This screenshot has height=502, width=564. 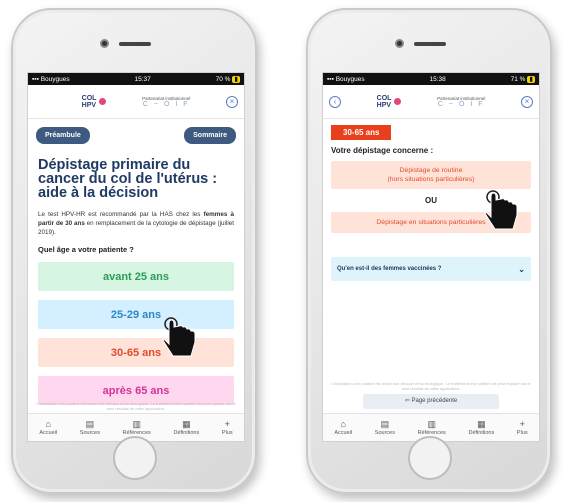 What do you see at coordinates (431, 269) in the screenshot?
I see `vaccinated-women-accordion: Qu'en est-il des femmes vaccinées ? ⌄` at bounding box center [431, 269].